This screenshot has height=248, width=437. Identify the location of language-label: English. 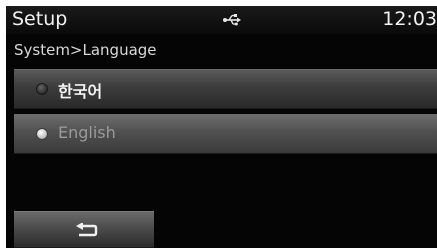
(87, 132).